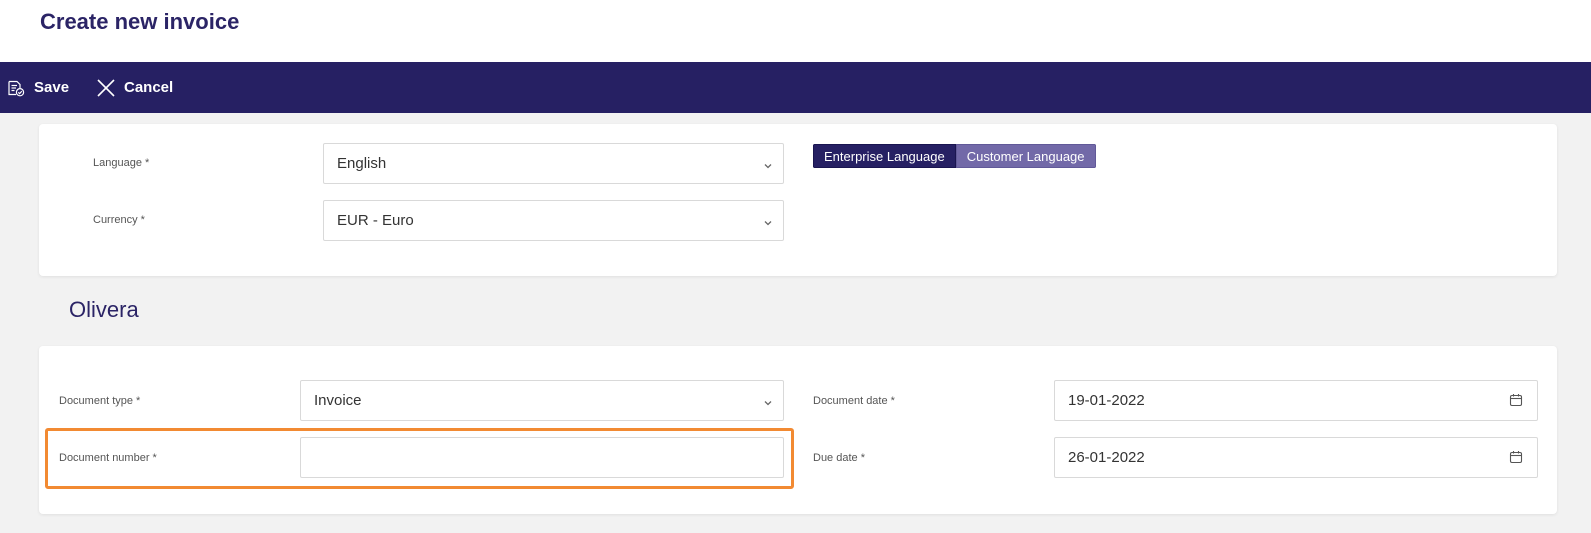 This screenshot has width=1591, height=533. I want to click on document-number-input, so click(542, 457).